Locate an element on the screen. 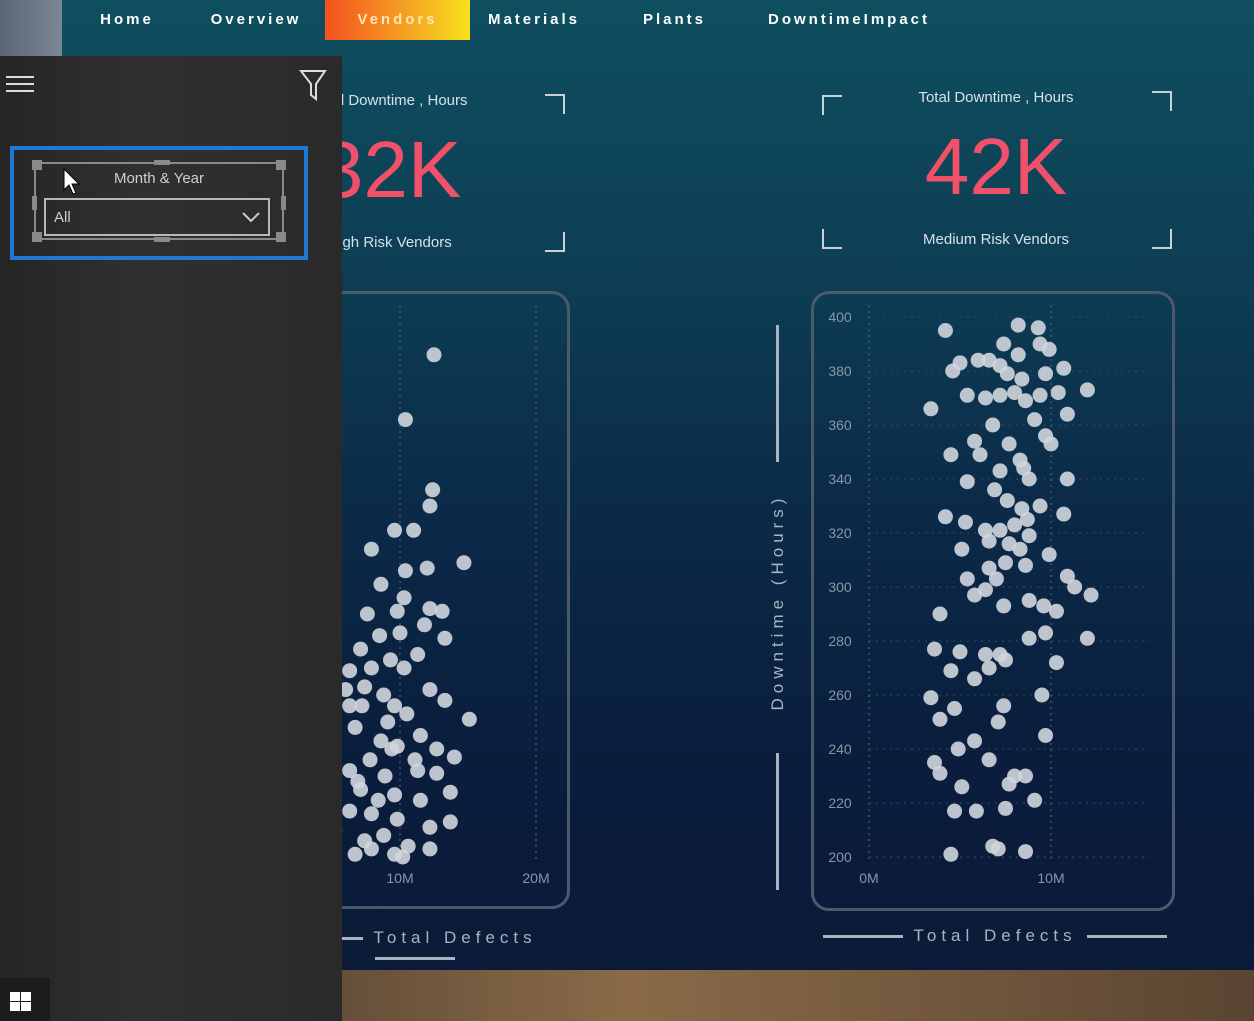  y-tick-label: 240 is located at coordinates (840, 749).